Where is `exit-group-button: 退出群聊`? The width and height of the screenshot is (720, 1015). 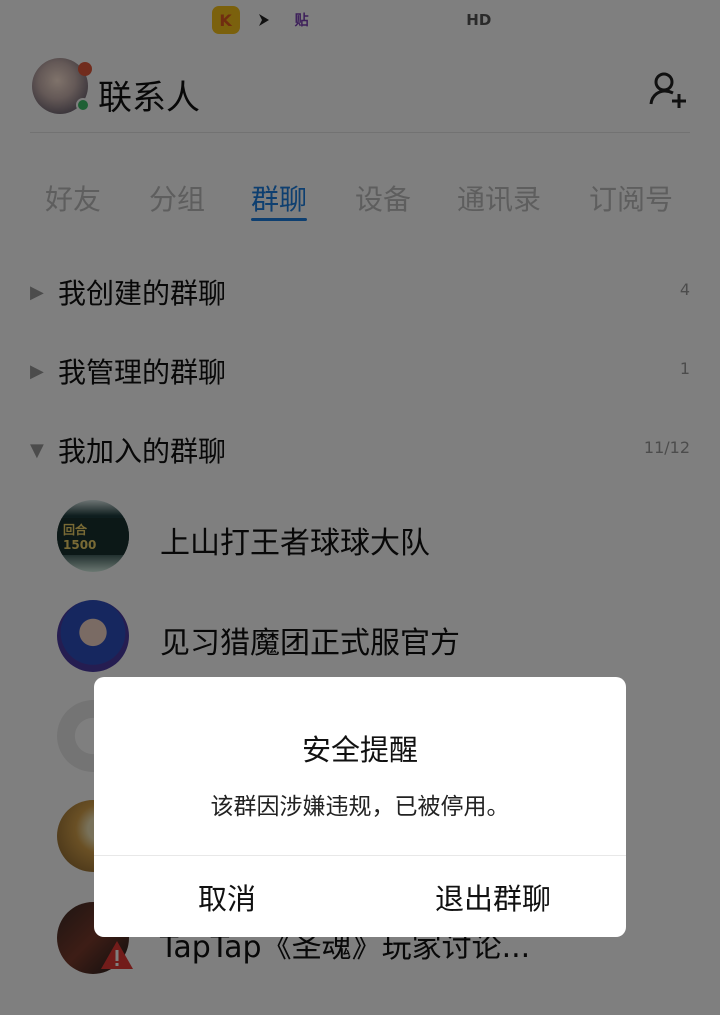 exit-group-button: 退出群聊 is located at coordinates (493, 896).